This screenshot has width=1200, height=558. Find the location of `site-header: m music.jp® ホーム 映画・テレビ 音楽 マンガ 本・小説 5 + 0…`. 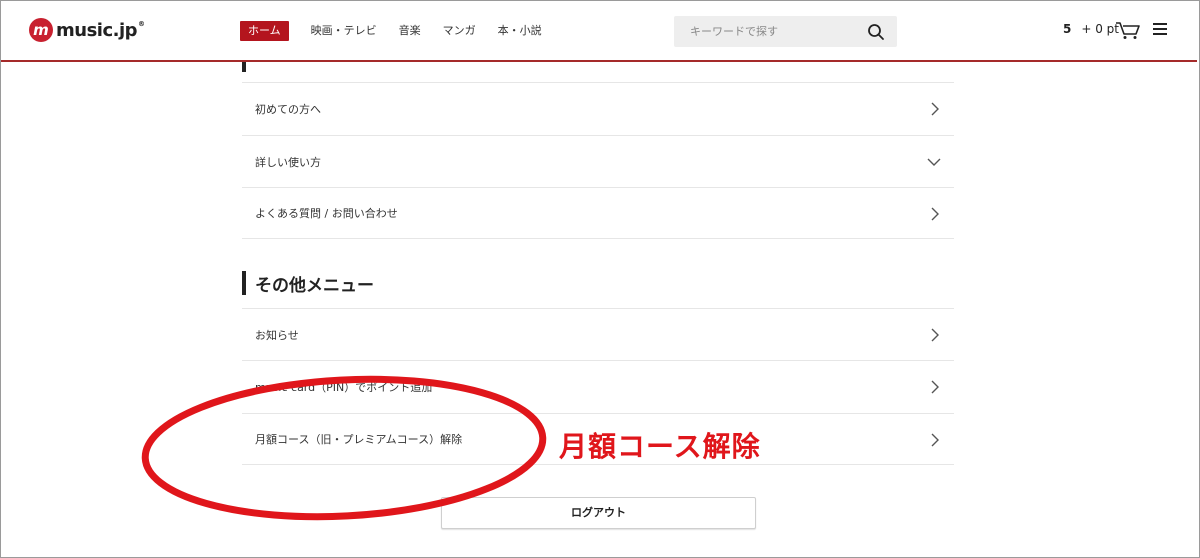

site-header: m music.jp® ホーム 映画・テレビ 音楽 マンガ 本・小説 5 + 0… is located at coordinates (599, 31).